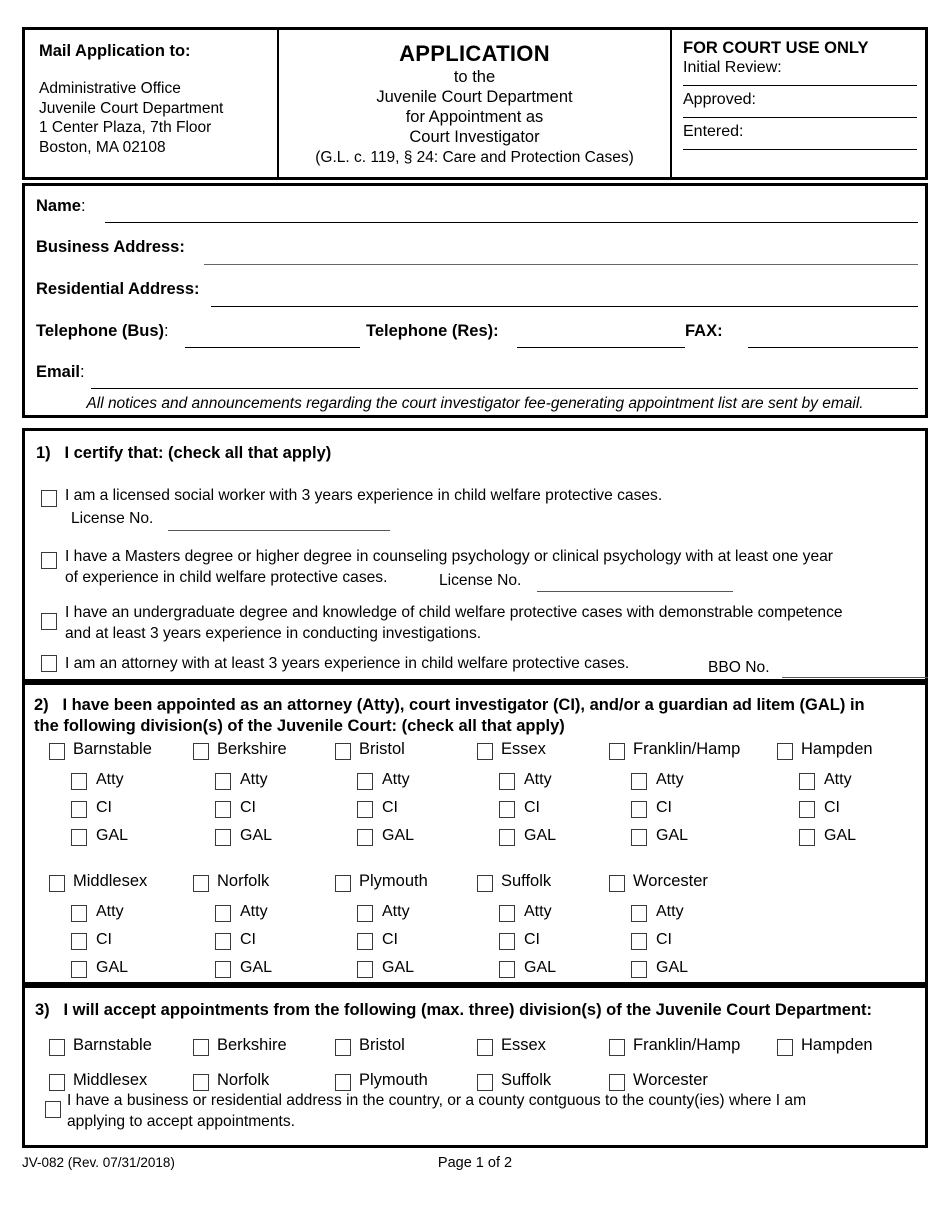 Image resolution: width=950 pixels, height=1230 pixels. I want to click on telephone-bus-input, so click(272, 347).